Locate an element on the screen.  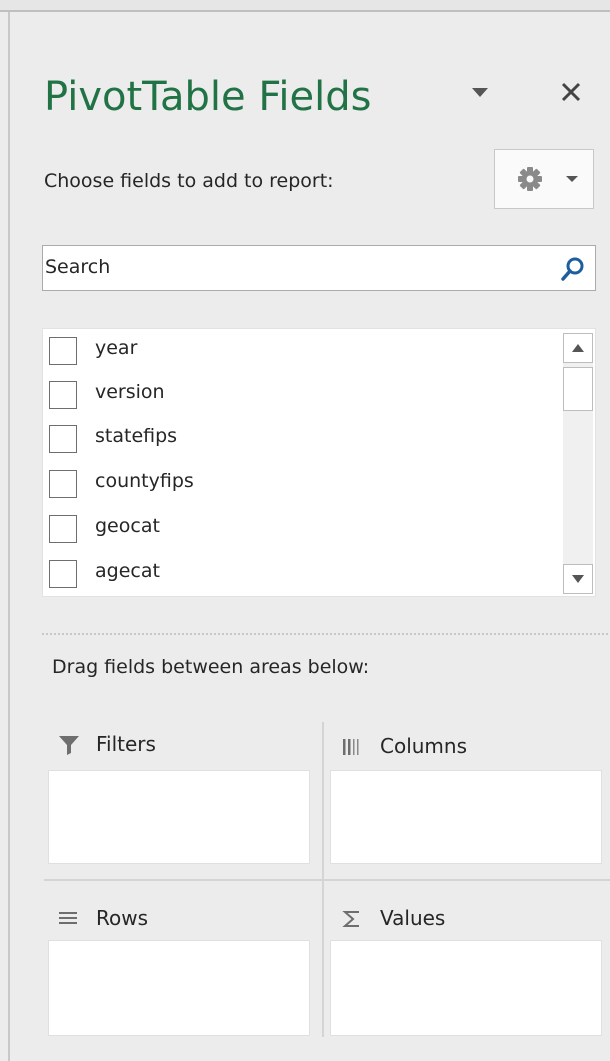
rows-area-label: Rows is located at coordinates (122, 918).